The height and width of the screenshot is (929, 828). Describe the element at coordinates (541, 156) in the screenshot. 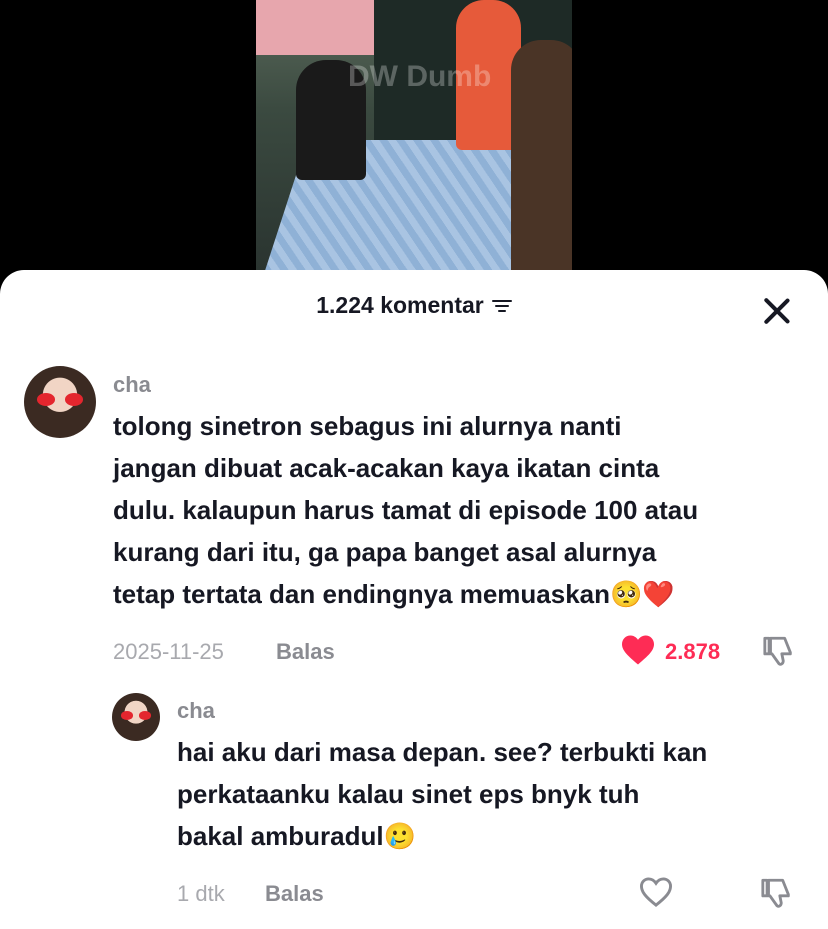

I see `video-person` at that location.